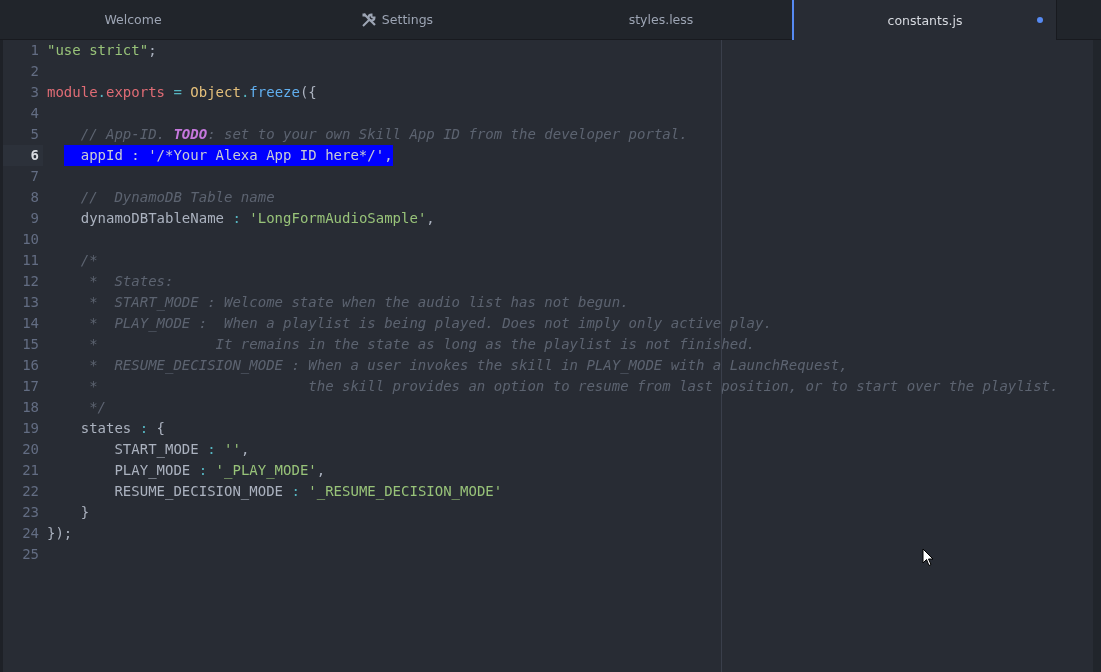 This screenshot has width=1101, height=672. I want to click on line-number: 20, so click(30, 449).